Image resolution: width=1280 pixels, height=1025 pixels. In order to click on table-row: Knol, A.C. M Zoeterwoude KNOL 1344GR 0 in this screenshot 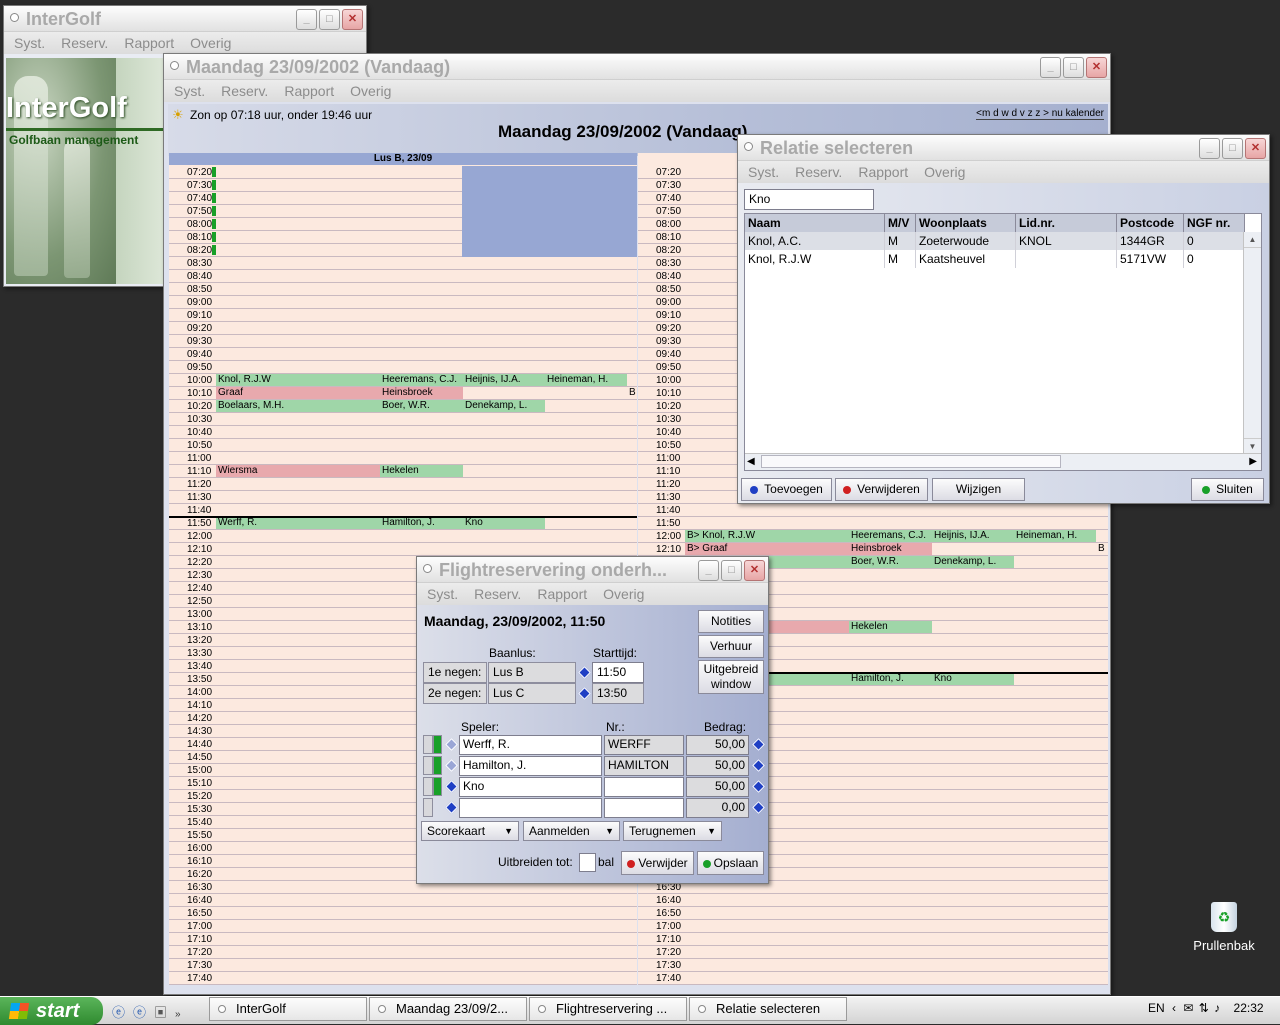, I will do `click(995, 241)`.